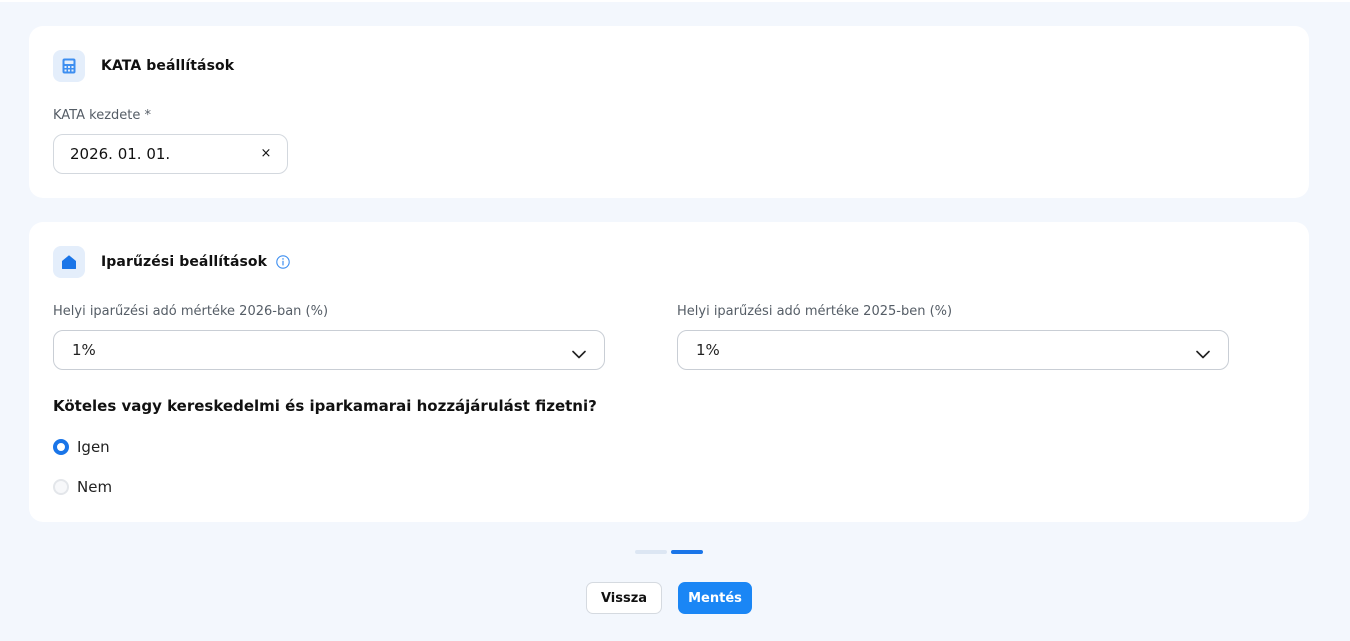 Image resolution: width=1350 pixels, height=641 pixels. I want to click on step-2-indicator, so click(687, 552).